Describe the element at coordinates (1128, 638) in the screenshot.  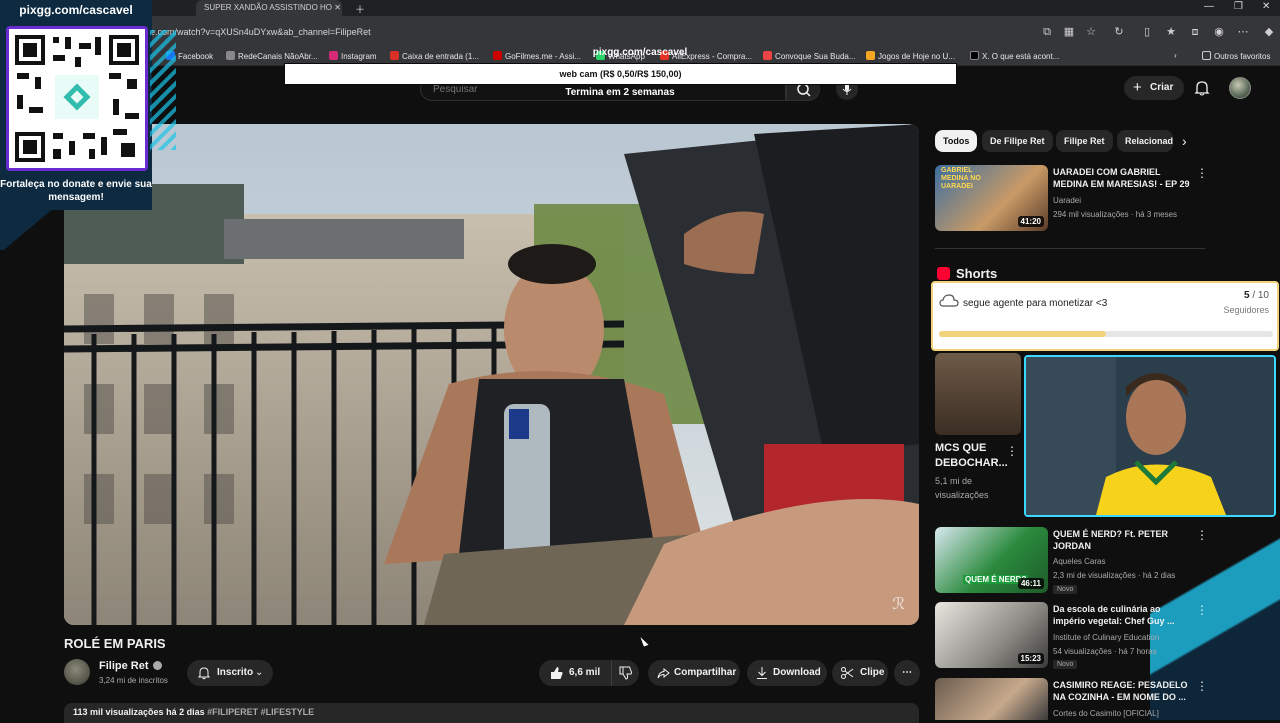
I see `video-channel: Institute of Culinary Education` at that location.